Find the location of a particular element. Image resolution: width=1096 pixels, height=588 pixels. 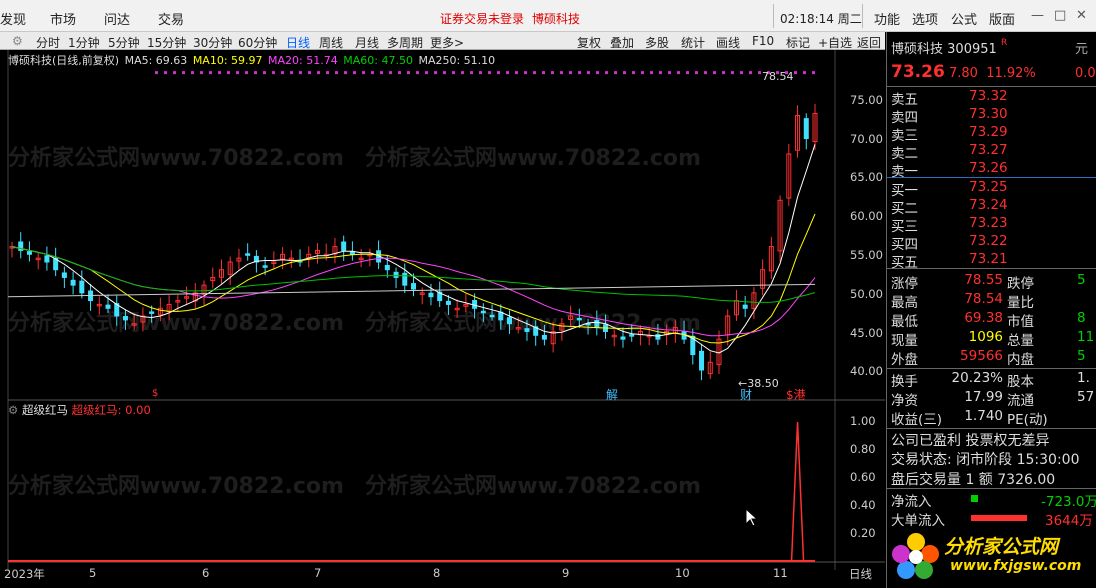

period-tab: 5分钟 is located at coordinates (124, 42).